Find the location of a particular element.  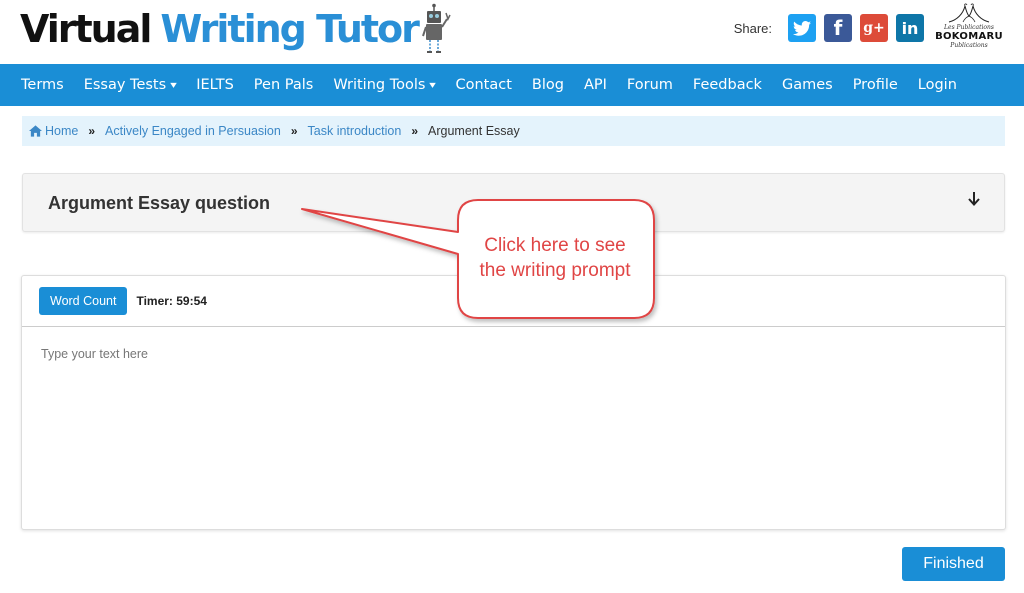

publisher-logo: Les Publications BOKOMARU Publications is located at coordinates (969, 25).